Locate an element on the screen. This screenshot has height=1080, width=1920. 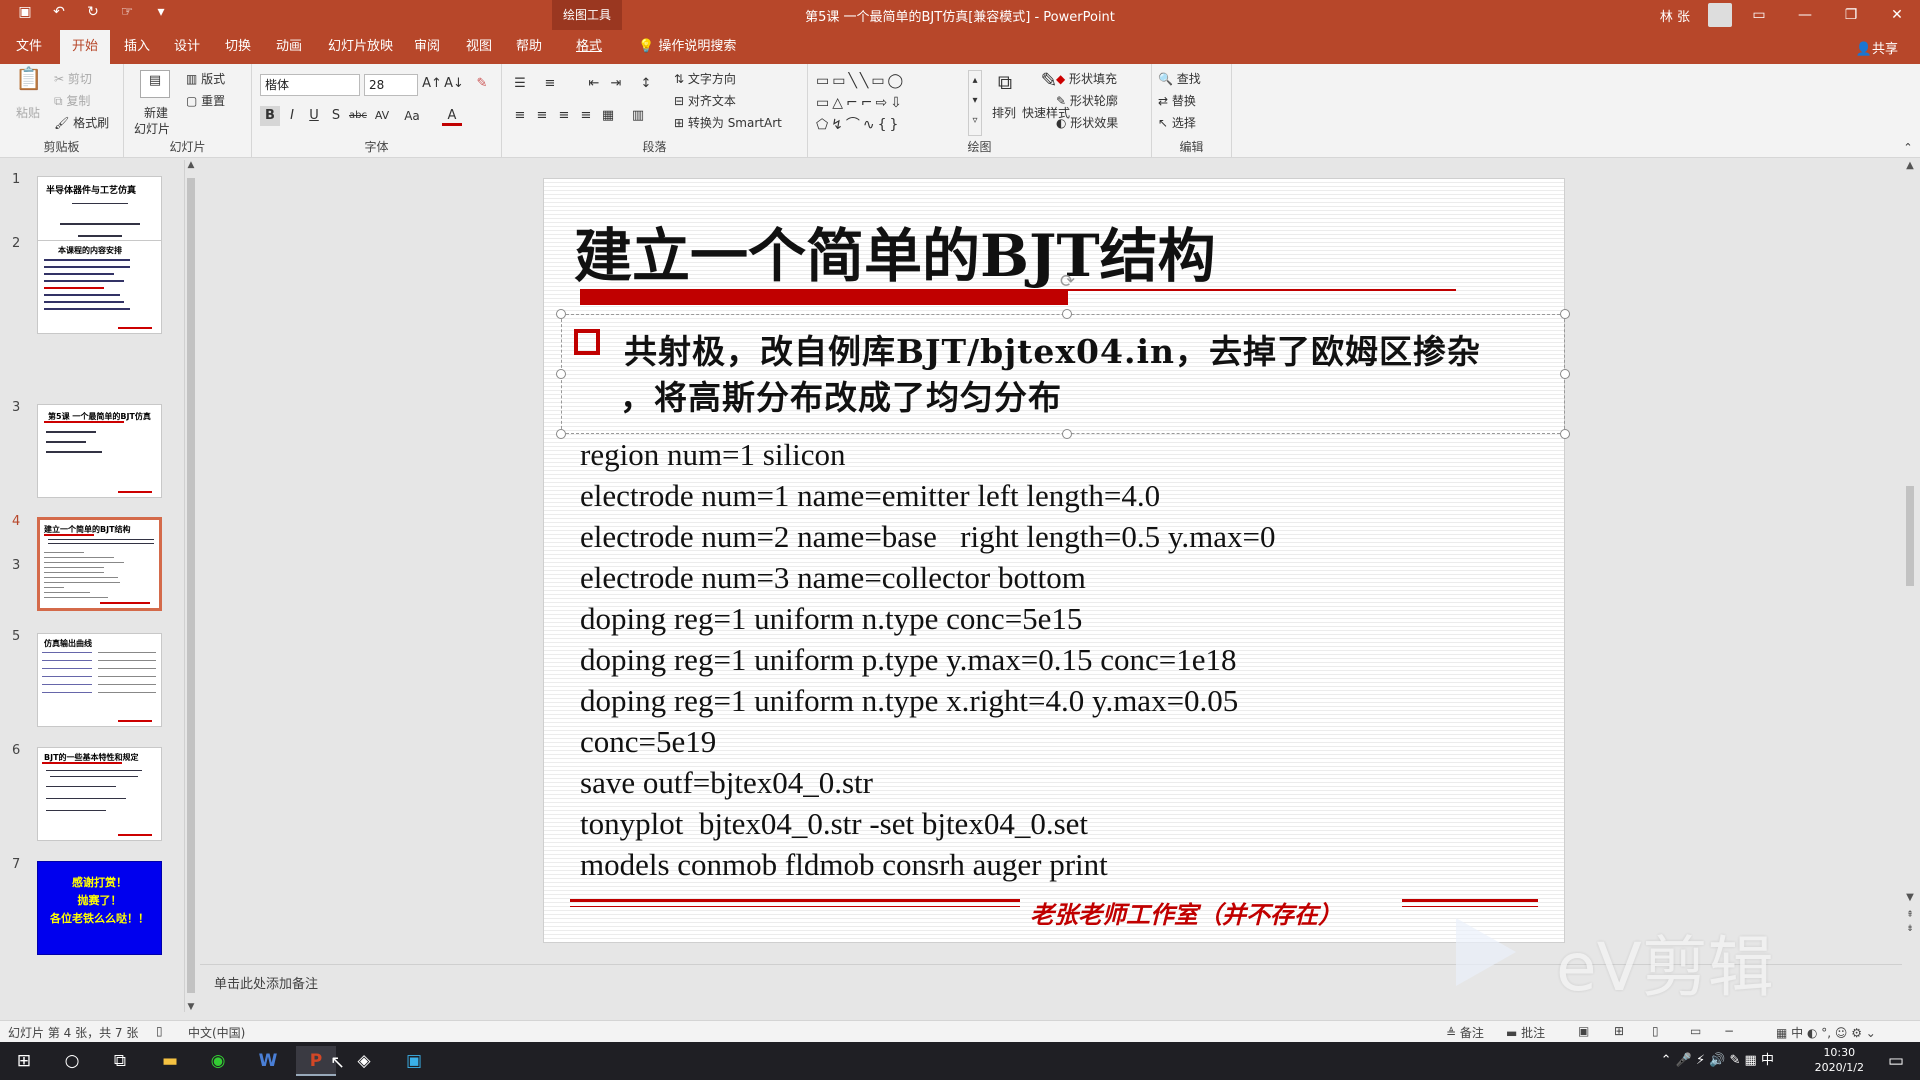
tab-animations: 动画 is located at coordinates (289, 47).